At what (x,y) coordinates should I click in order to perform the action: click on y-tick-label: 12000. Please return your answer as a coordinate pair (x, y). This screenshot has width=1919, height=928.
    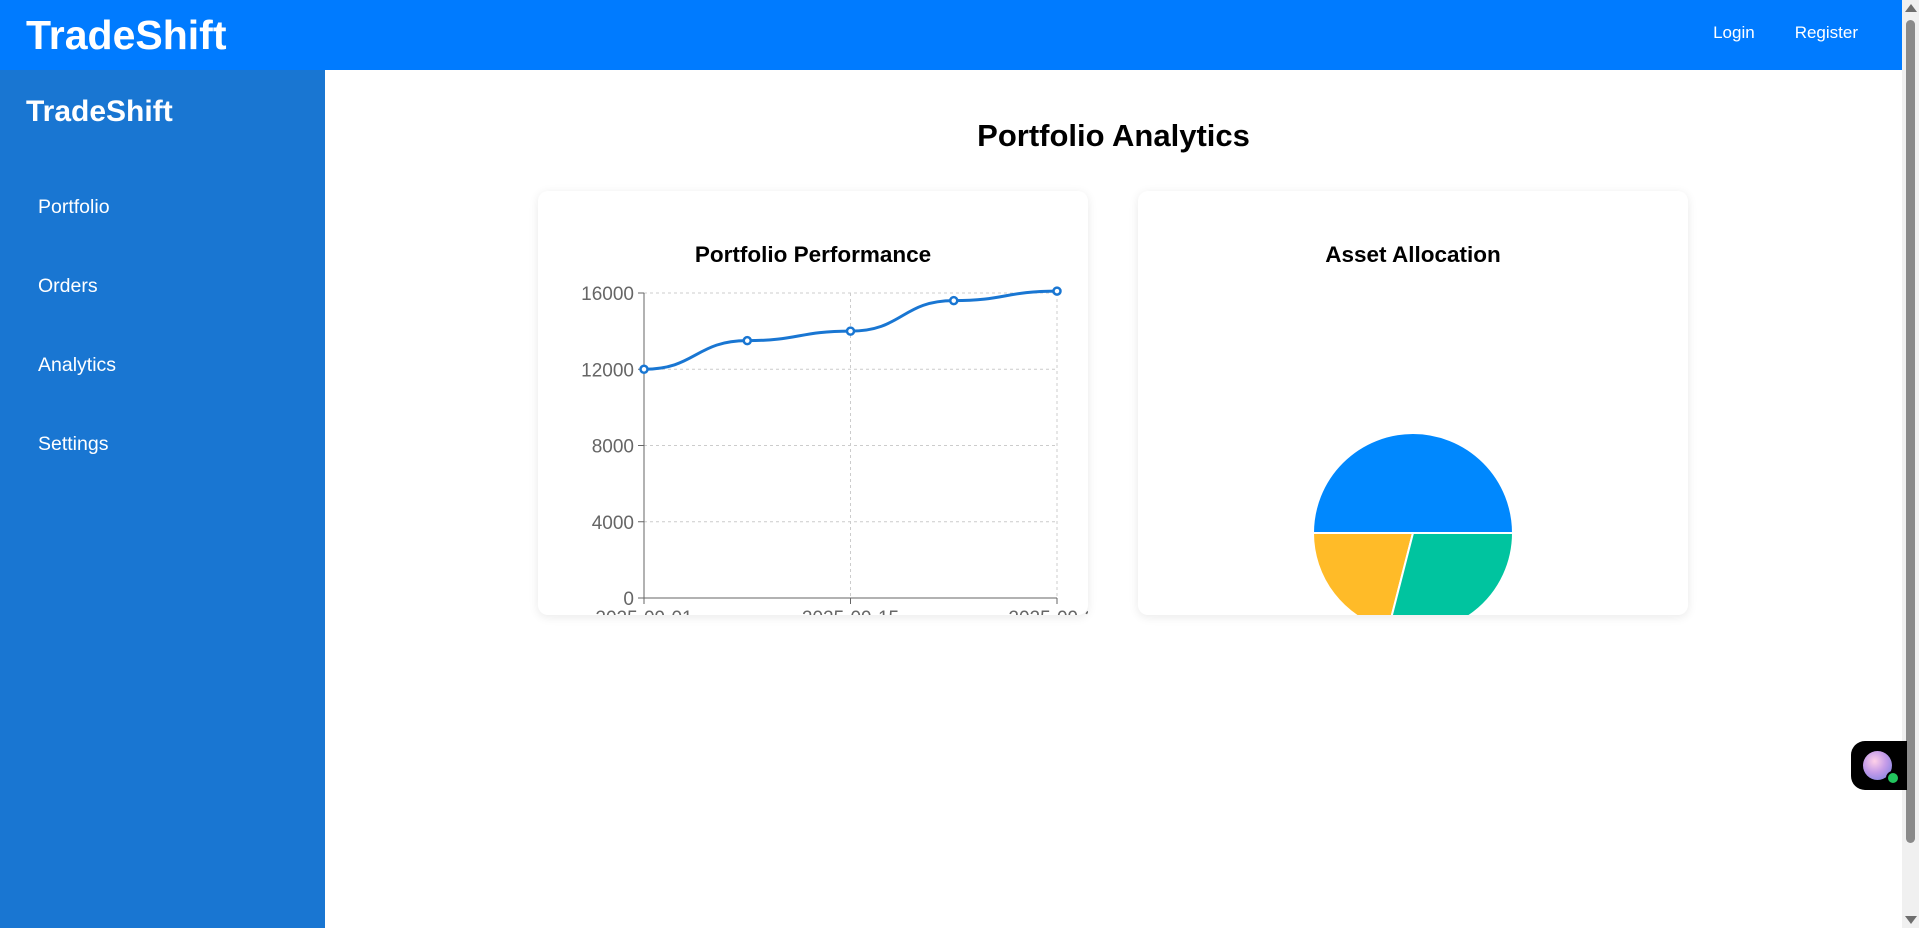
    Looking at the image, I should click on (607, 370).